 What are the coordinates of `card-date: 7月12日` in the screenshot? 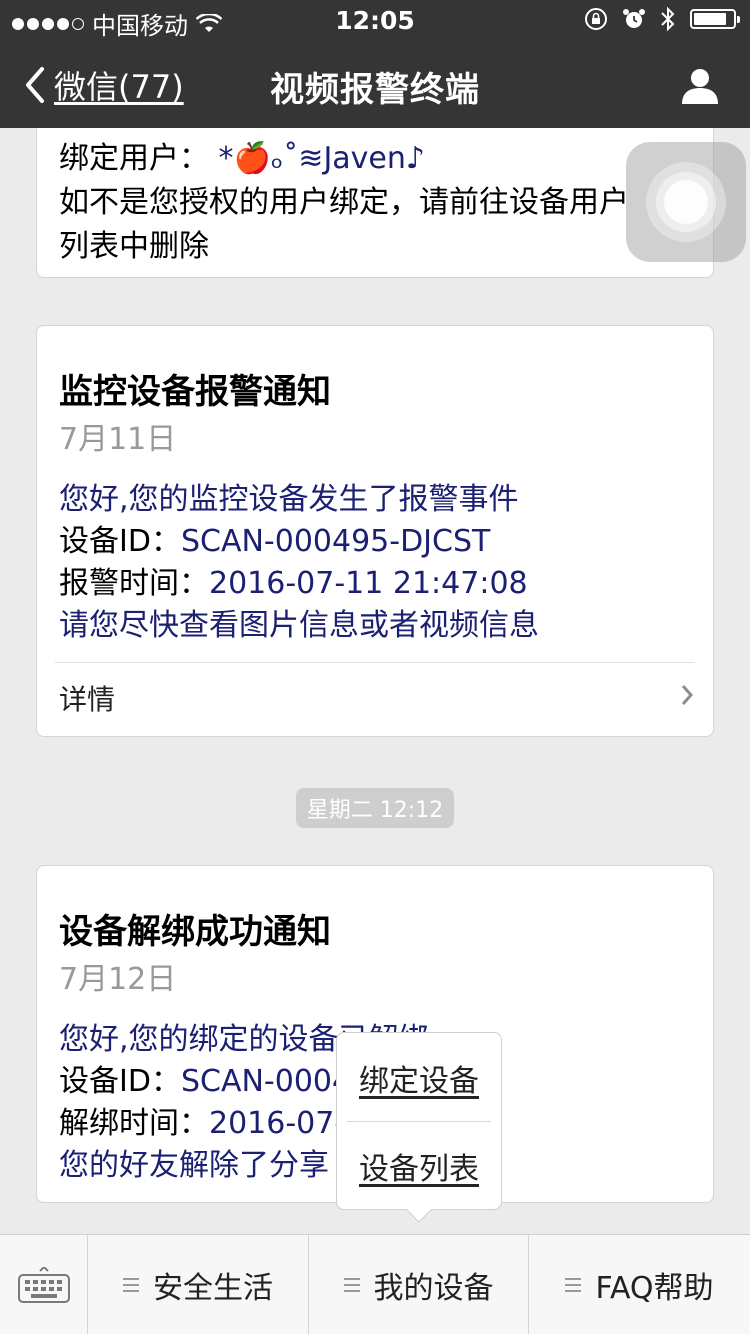 It's located at (118, 979).